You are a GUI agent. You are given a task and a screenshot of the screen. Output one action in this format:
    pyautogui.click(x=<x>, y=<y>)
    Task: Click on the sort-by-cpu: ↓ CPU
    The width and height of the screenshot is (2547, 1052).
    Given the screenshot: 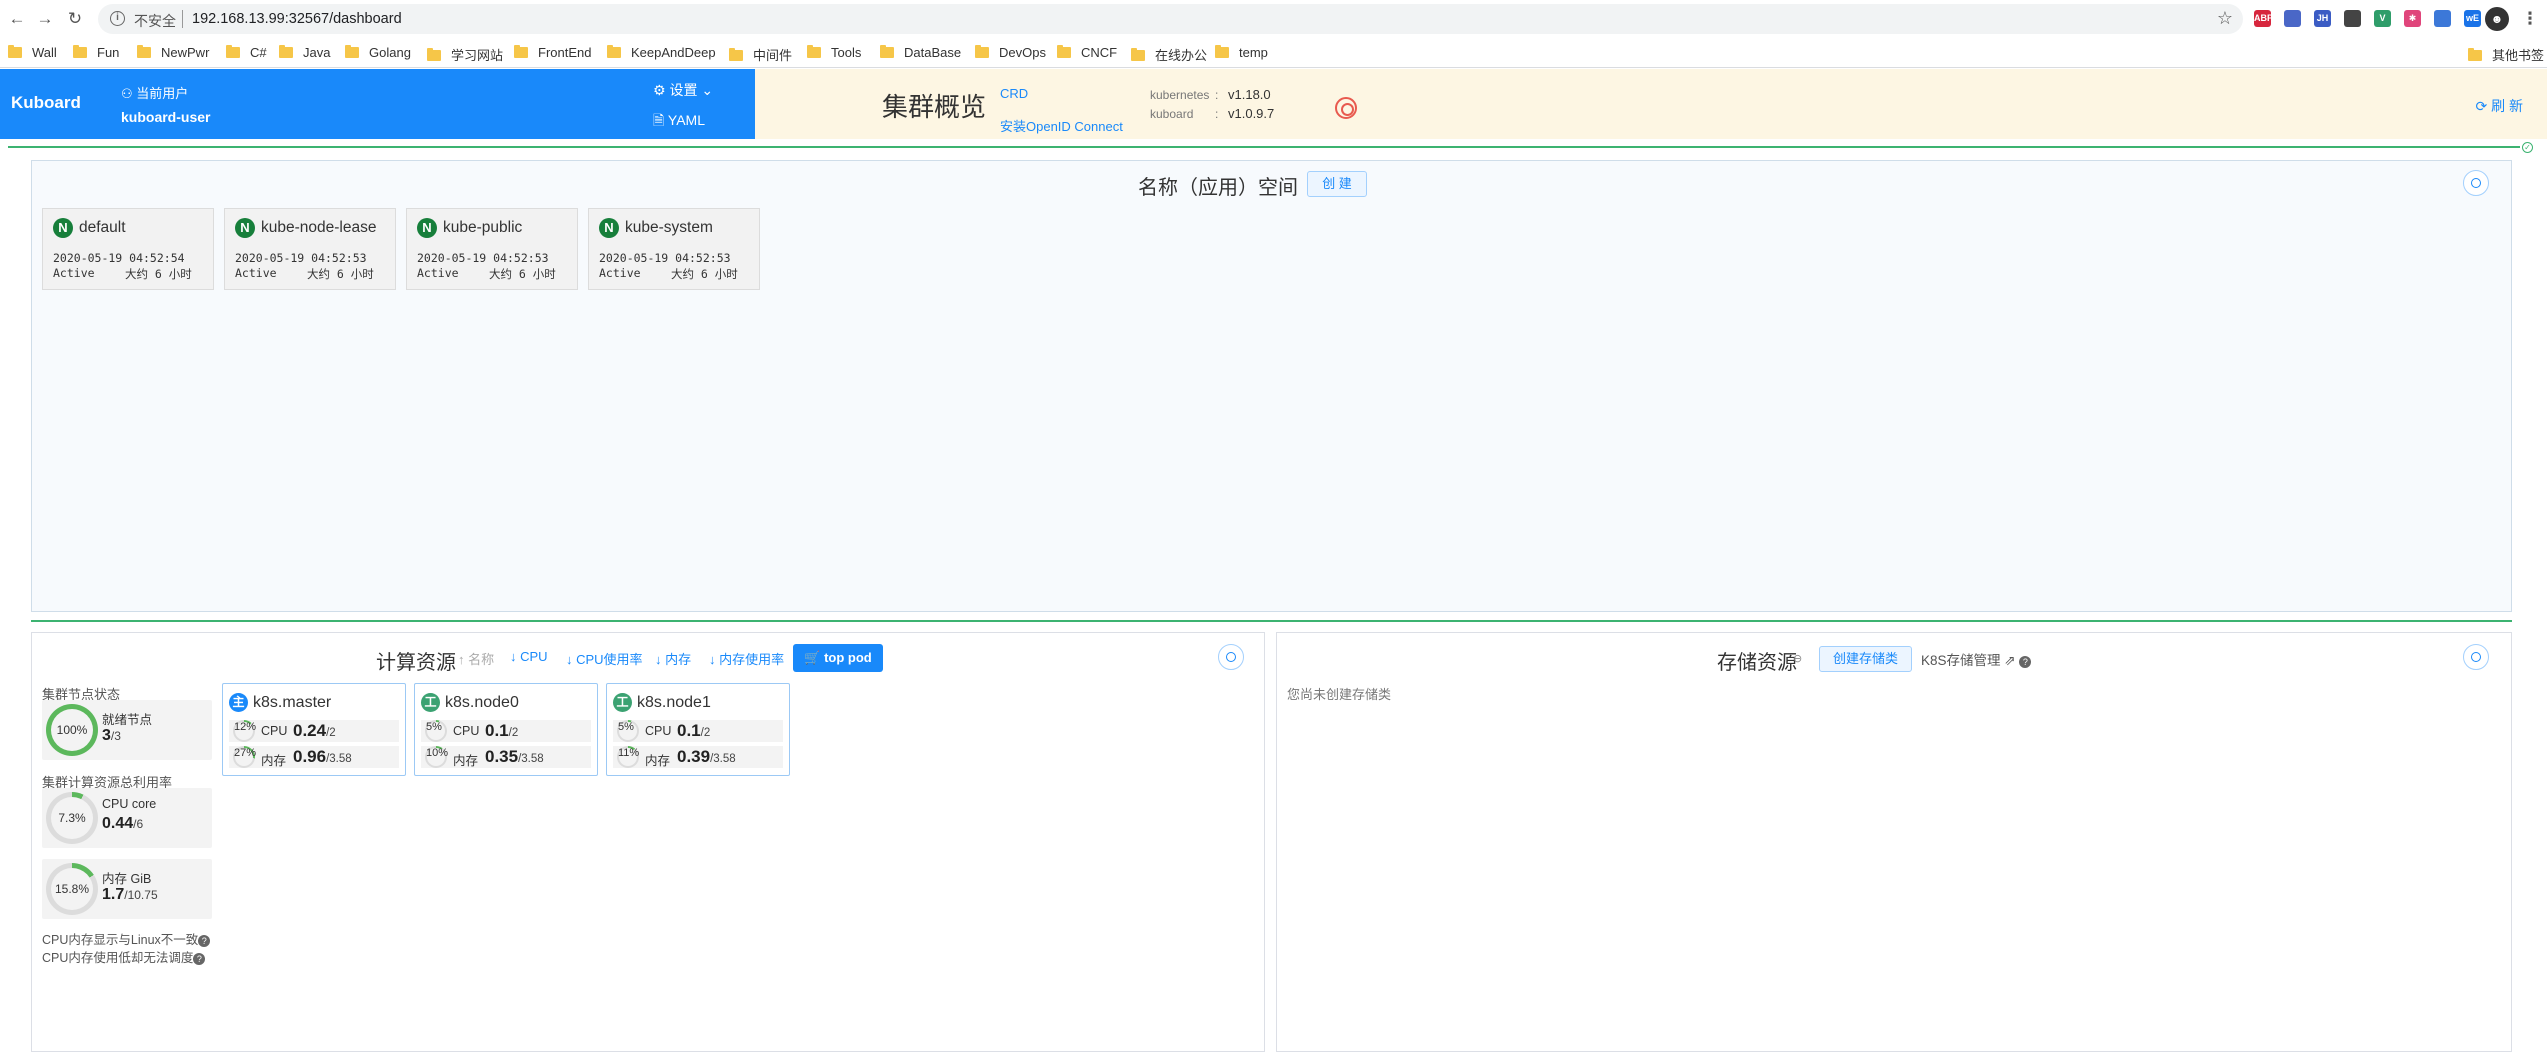 What is the action you would take?
    pyautogui.click(x=529, y=656)
    